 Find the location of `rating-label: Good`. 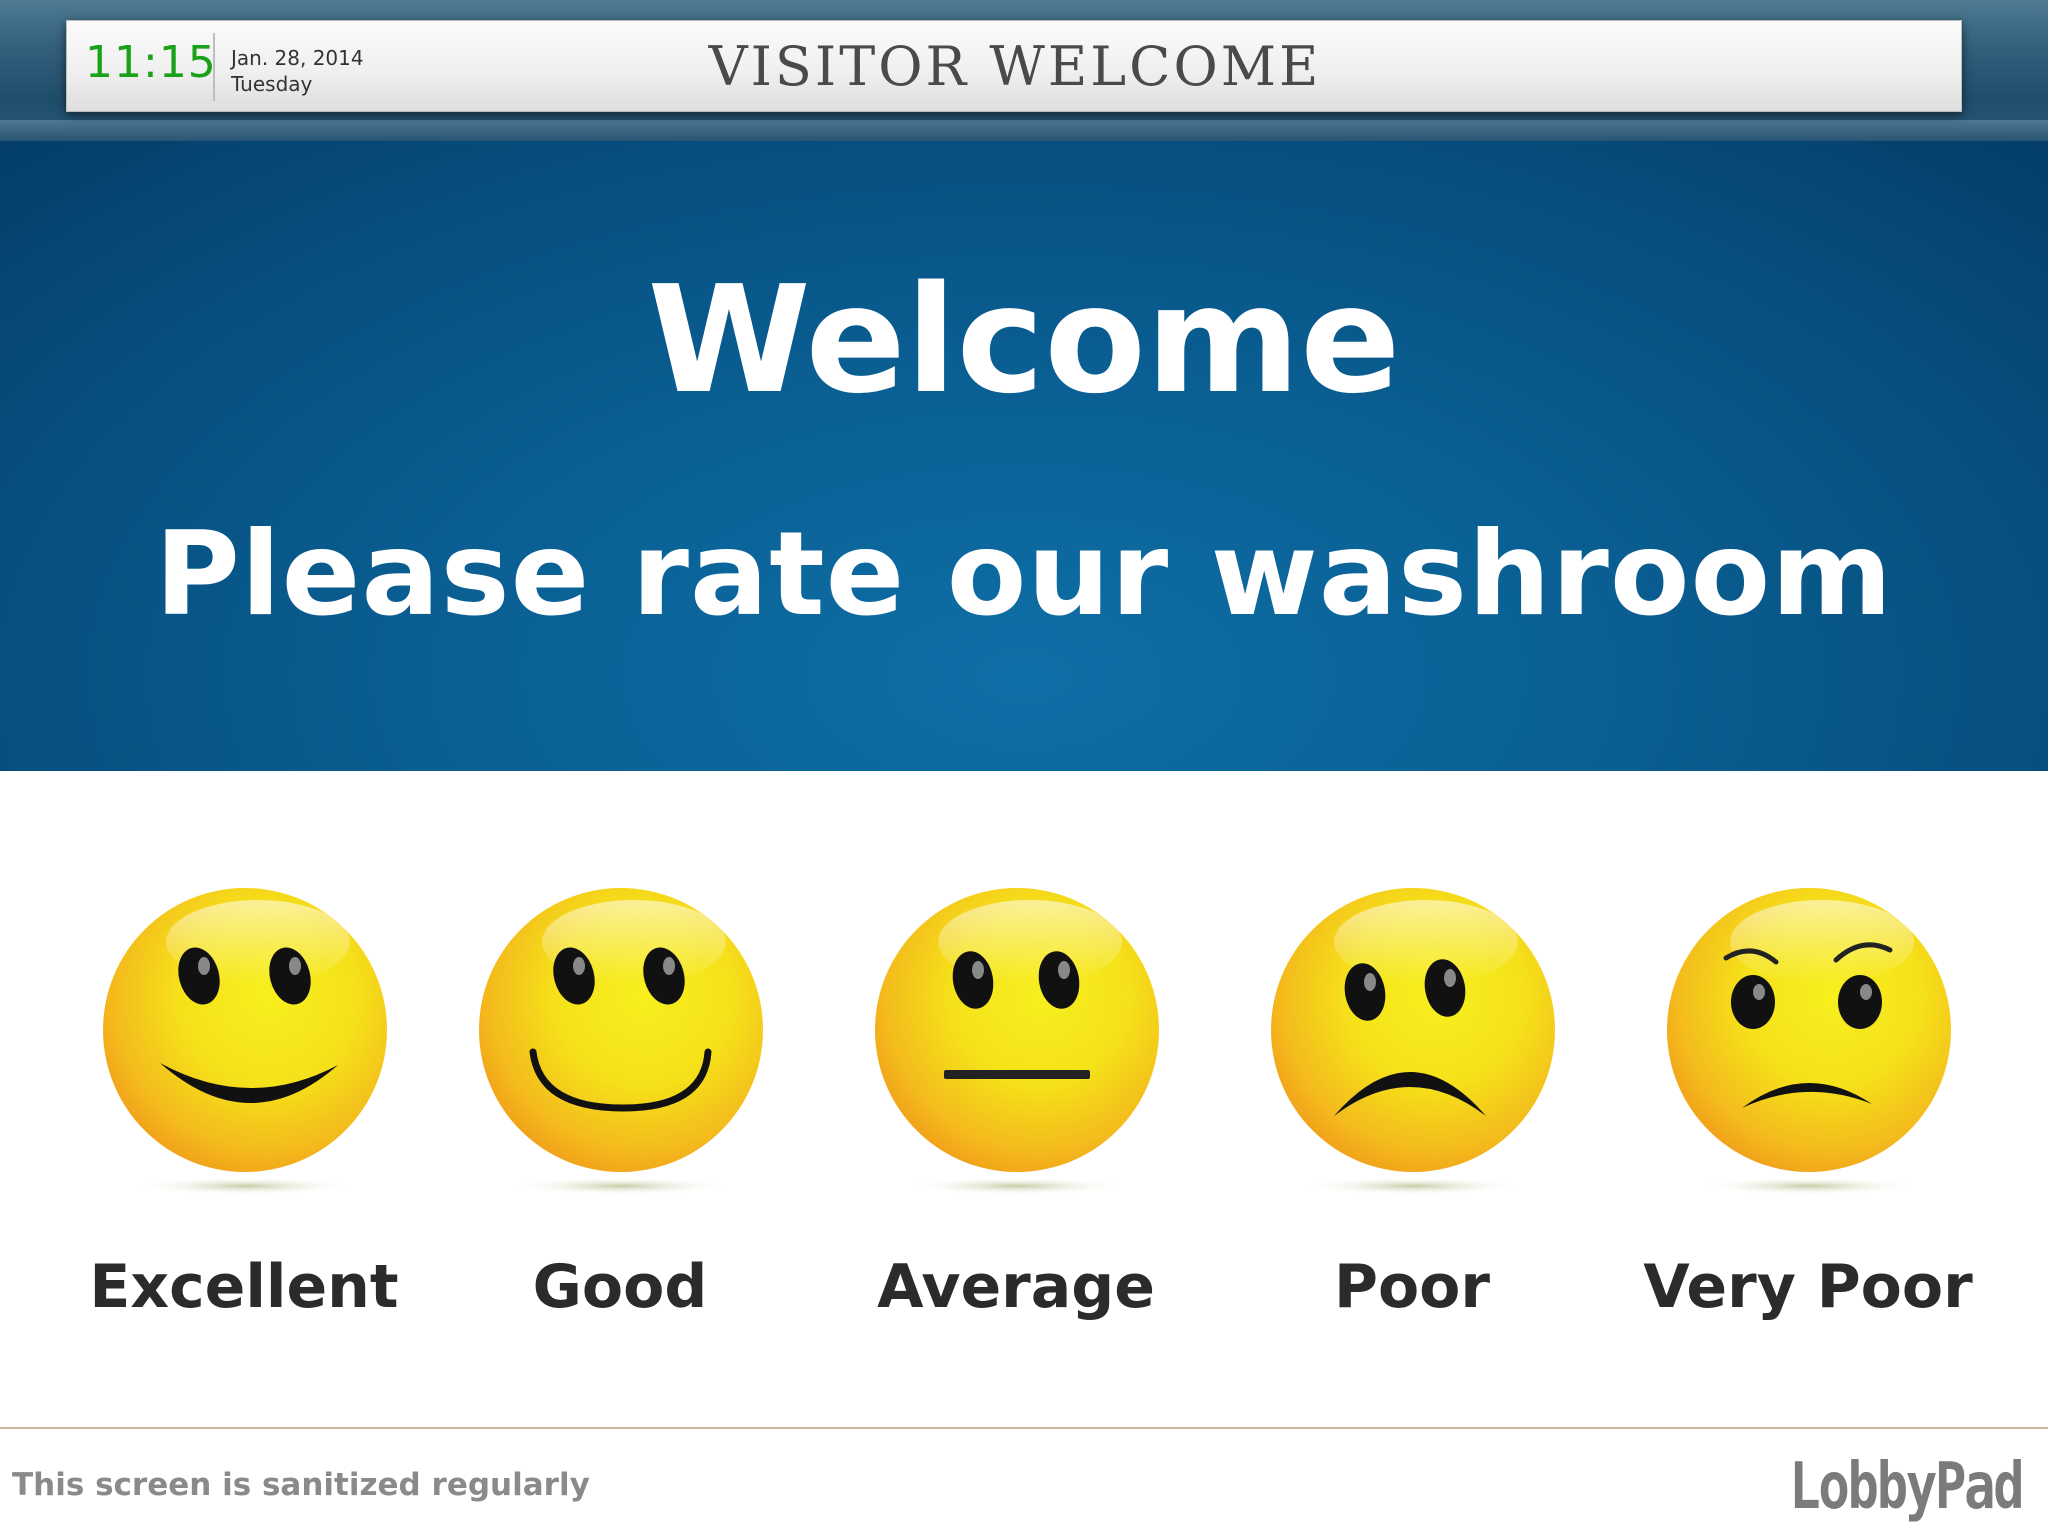

rating-label: Good is located at coordinates (620, 1287).